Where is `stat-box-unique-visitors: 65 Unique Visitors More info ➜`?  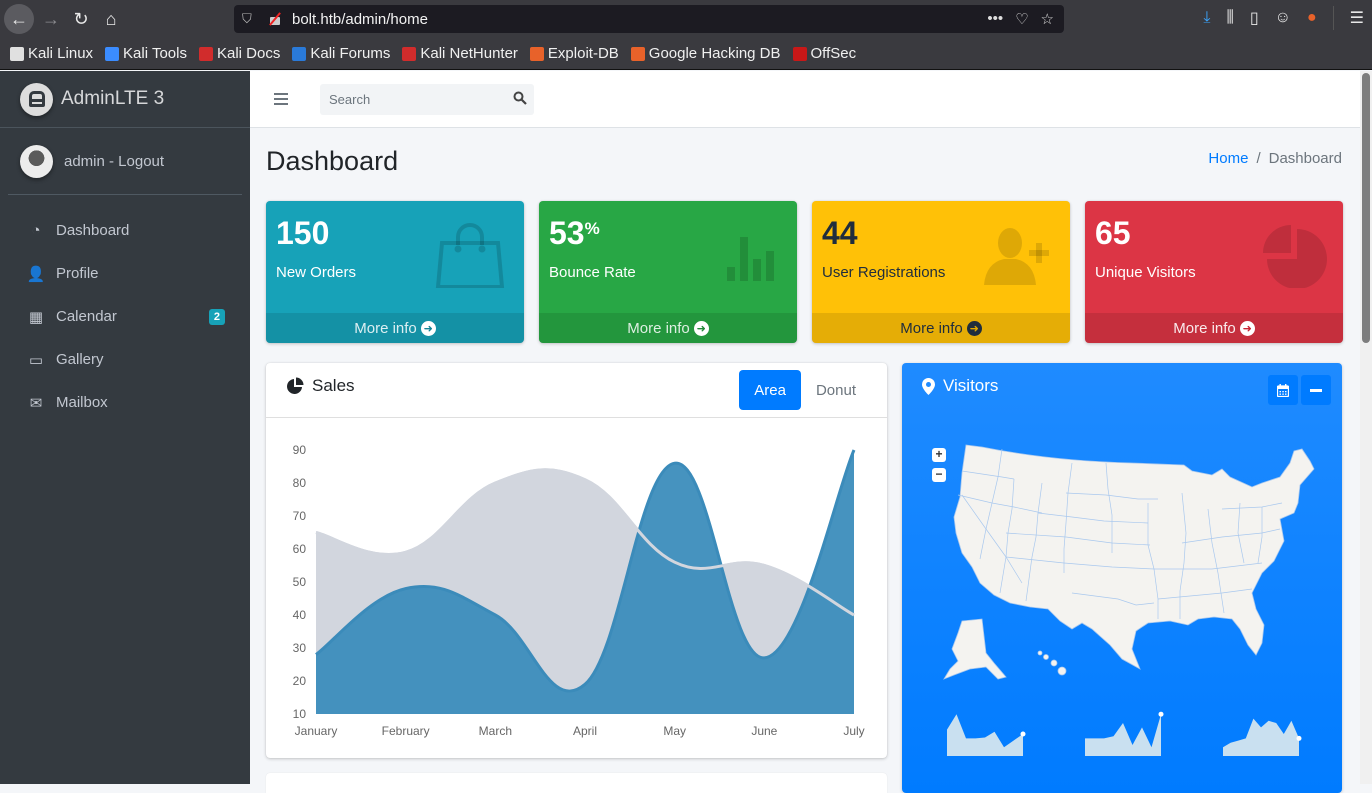
stat-box-unique-visitors: 65 Unique Visitors More info ➜ is located at coordinates (1214, 272).